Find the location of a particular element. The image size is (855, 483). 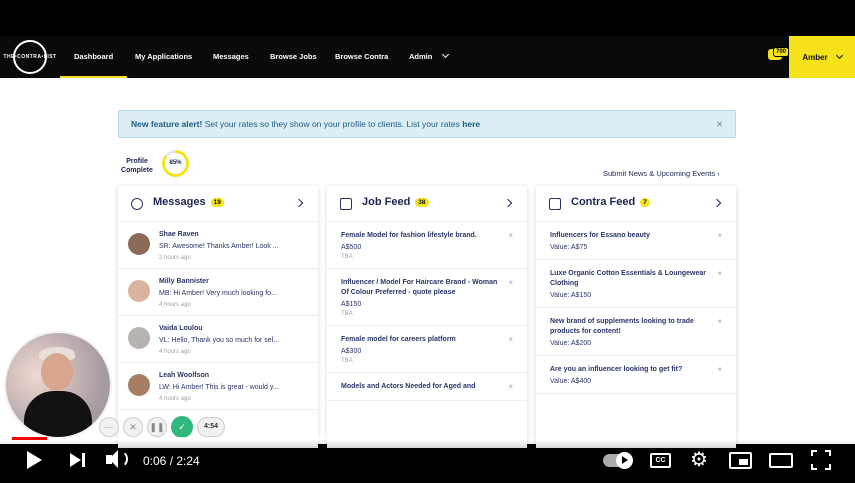

chat-count-badge: 700 is located at coordinates (781, 52).